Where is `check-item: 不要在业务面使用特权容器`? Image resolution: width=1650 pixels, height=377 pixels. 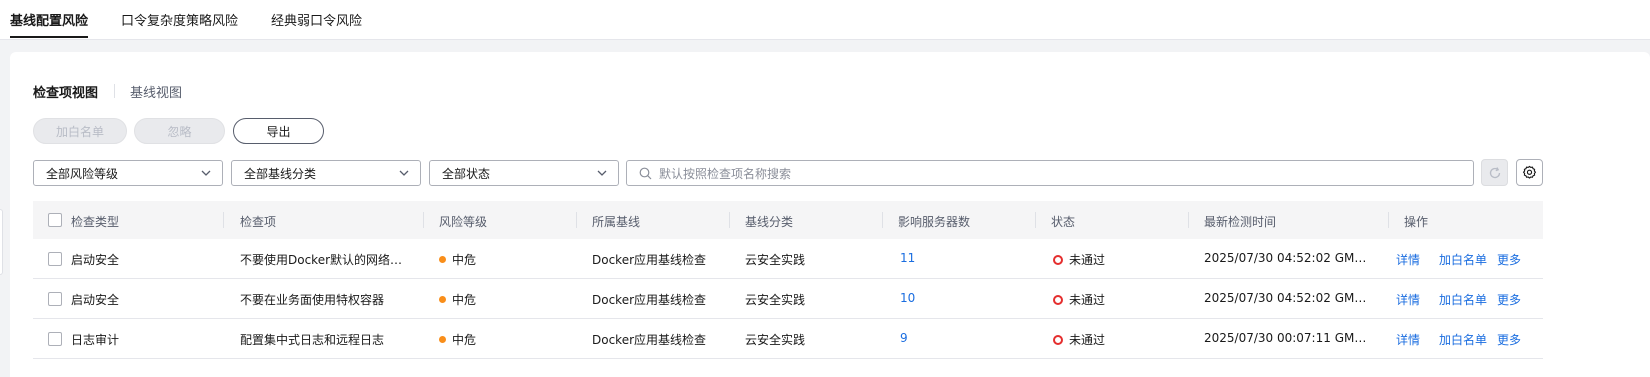
check-item: 不要在业务面使用特权容器 is located at coordinates (312, 300).